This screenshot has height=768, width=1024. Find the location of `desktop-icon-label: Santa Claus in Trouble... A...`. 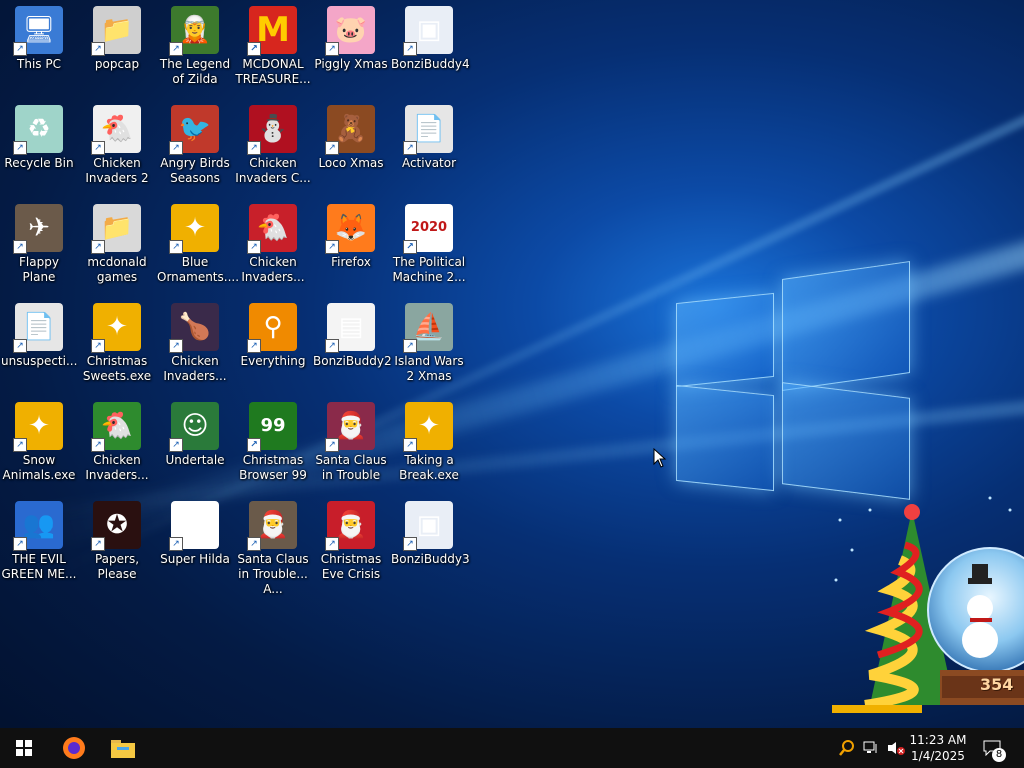

desktop-icon-label: Santa Claus in Trouble... A... is located at coordinates (273, 574).